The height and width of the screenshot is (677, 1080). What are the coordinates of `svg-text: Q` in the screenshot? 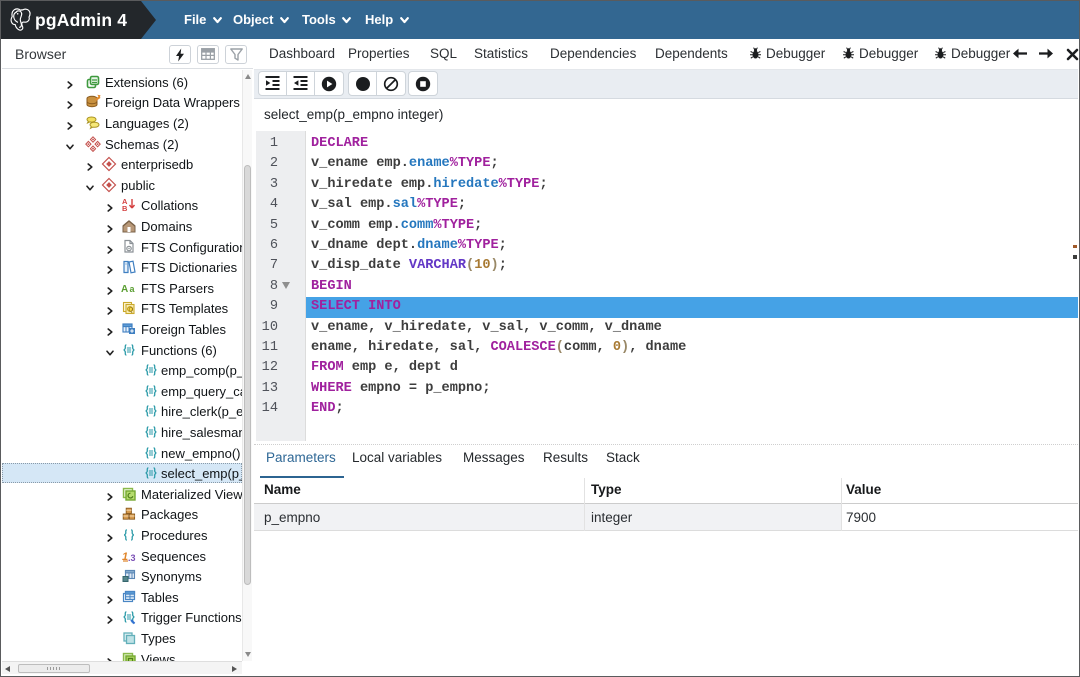 It's located at (131, 311).